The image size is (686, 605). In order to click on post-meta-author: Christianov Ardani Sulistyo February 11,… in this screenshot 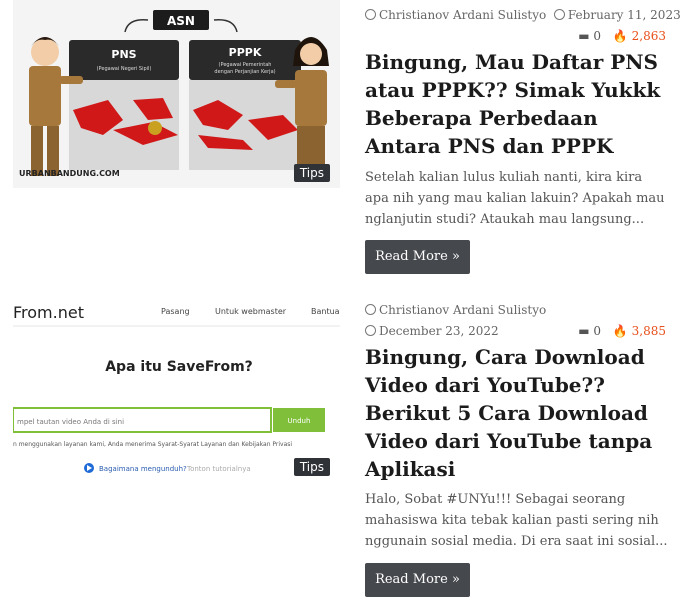, I will do `click(523, 15)`.